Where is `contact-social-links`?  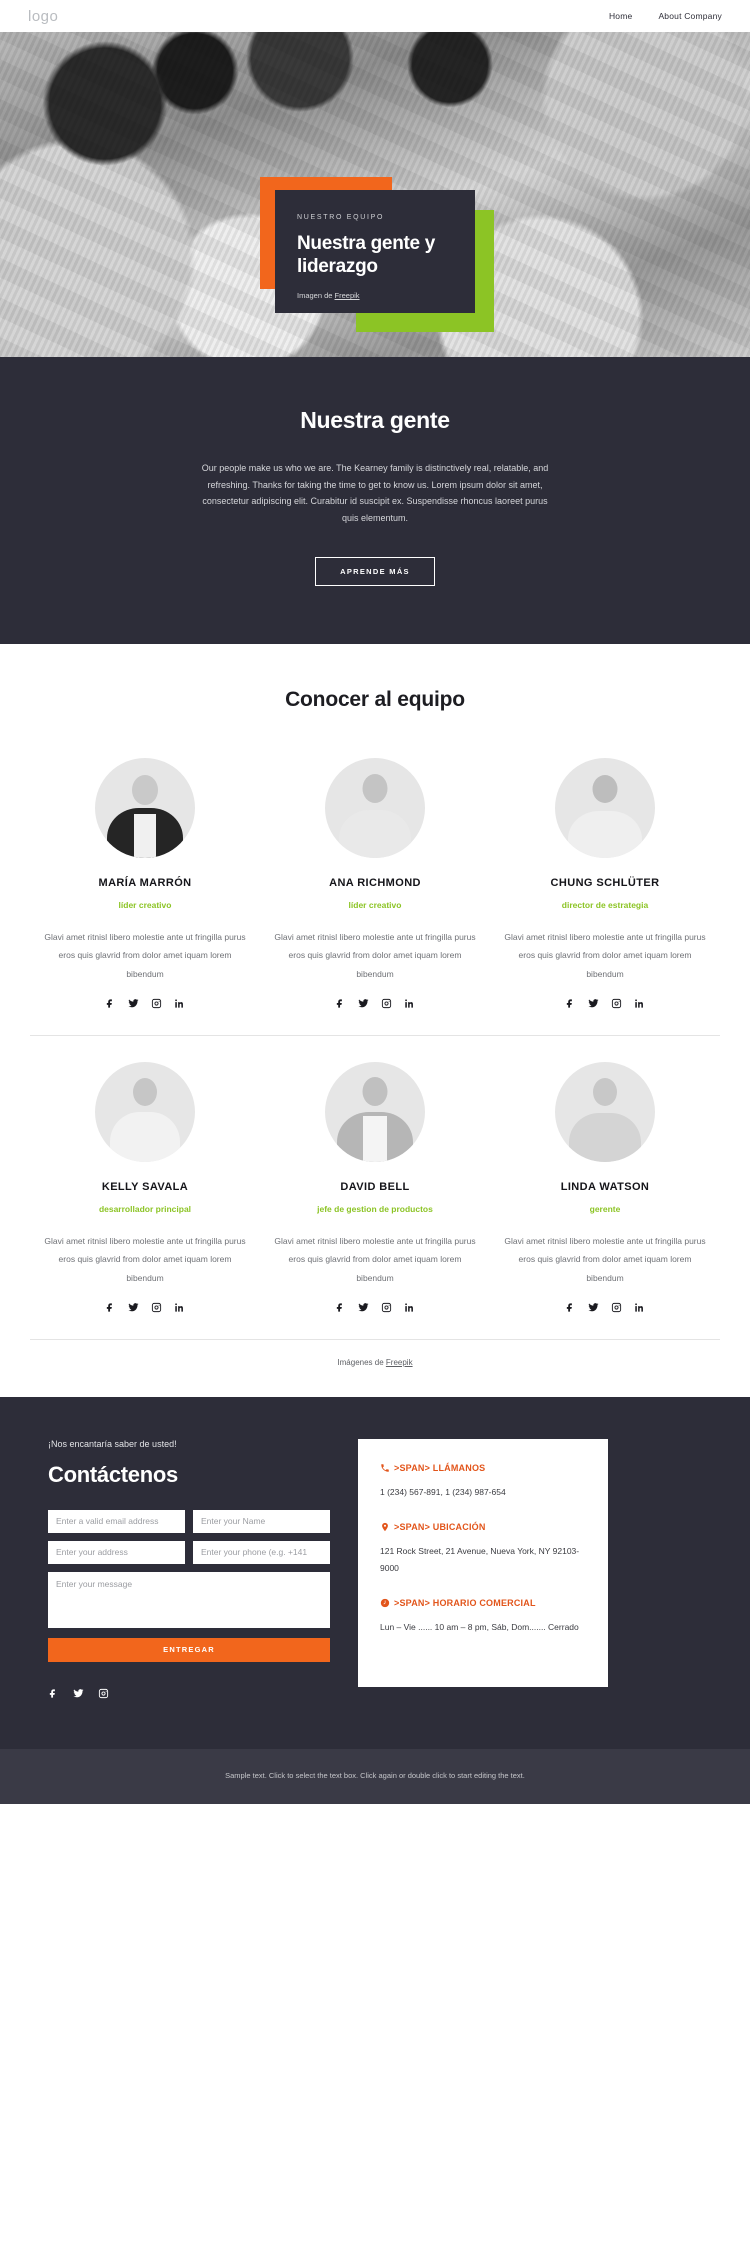 contact-social-links is located at coordinates (189, 1693).